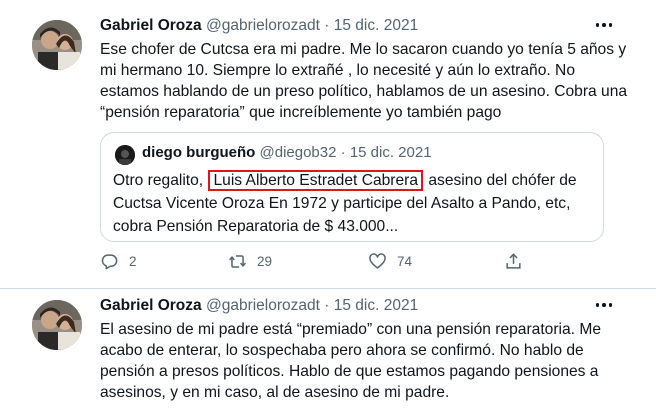 The width and height of the screenshot is (656, 414). What do you see at coordinates (320, 264) in the screenshot?
I see `tweet-actions: 2 29 74` at bounding box center [320, 264].